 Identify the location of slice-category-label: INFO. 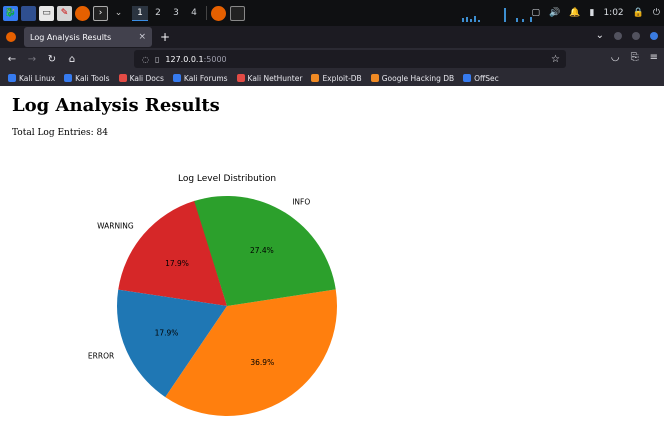
(301, 202).